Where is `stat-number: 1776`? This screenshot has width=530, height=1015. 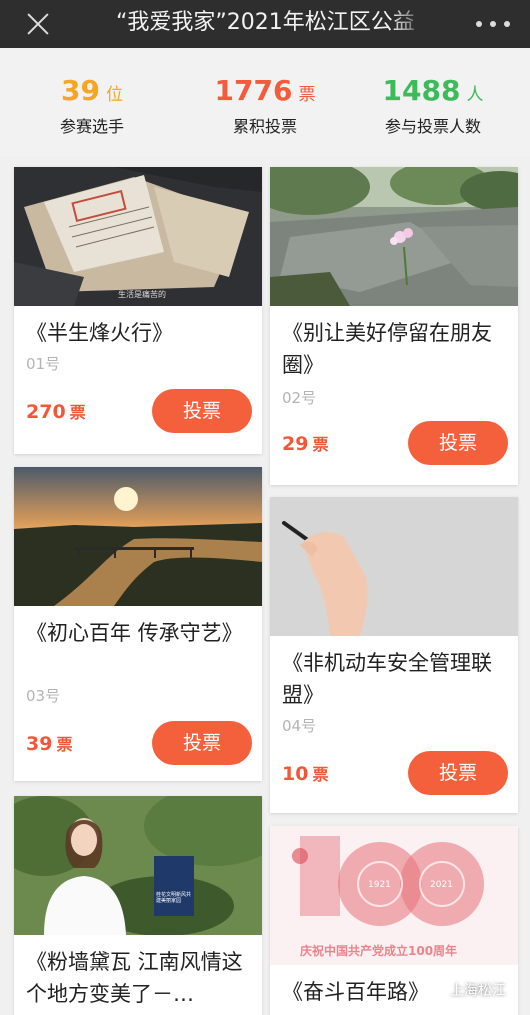 stat-number: 1776 is located at coordinates (253, 90).